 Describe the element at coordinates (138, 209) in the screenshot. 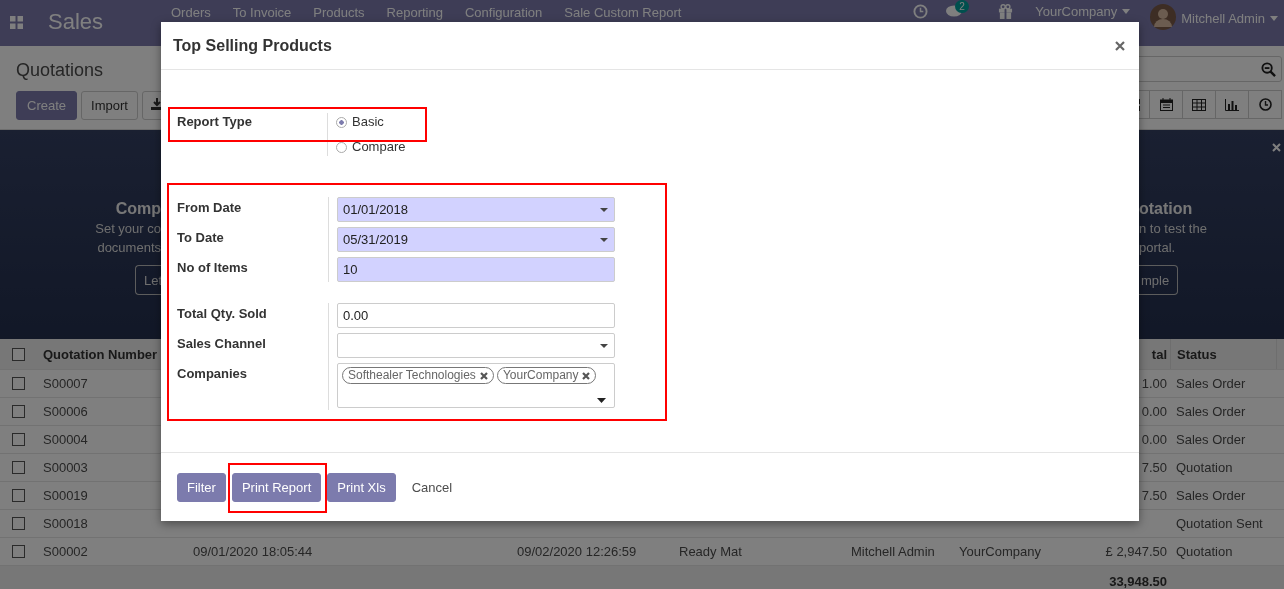

I see `banner-heading: Comp` at that location.